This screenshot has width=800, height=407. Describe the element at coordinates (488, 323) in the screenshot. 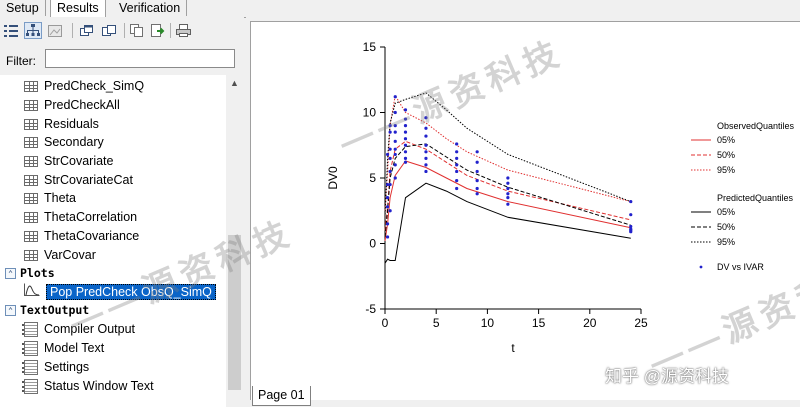

I see `x-tick-label: 10` at that location.